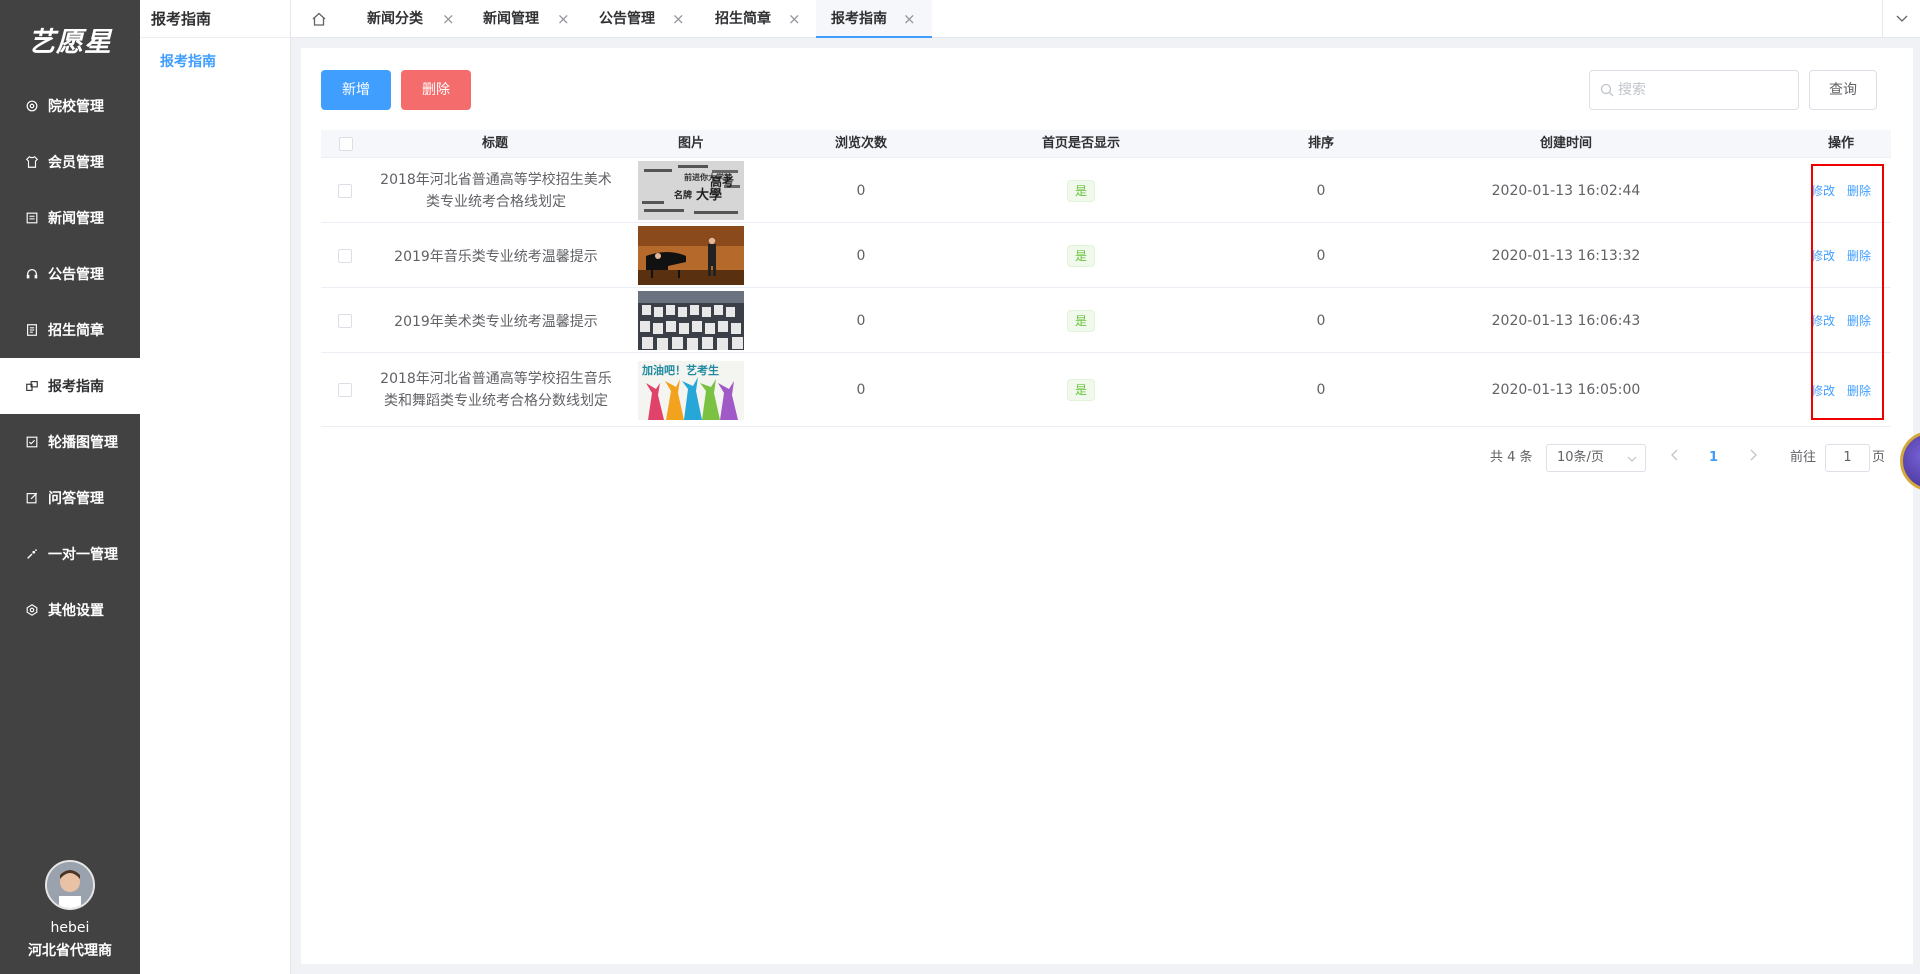 This screenshot has width=1920, height=974. Describe the element at coordinates (649, 19) in the screenshot. I see `tab-notice-manage: 公告管理 ×` at that location.